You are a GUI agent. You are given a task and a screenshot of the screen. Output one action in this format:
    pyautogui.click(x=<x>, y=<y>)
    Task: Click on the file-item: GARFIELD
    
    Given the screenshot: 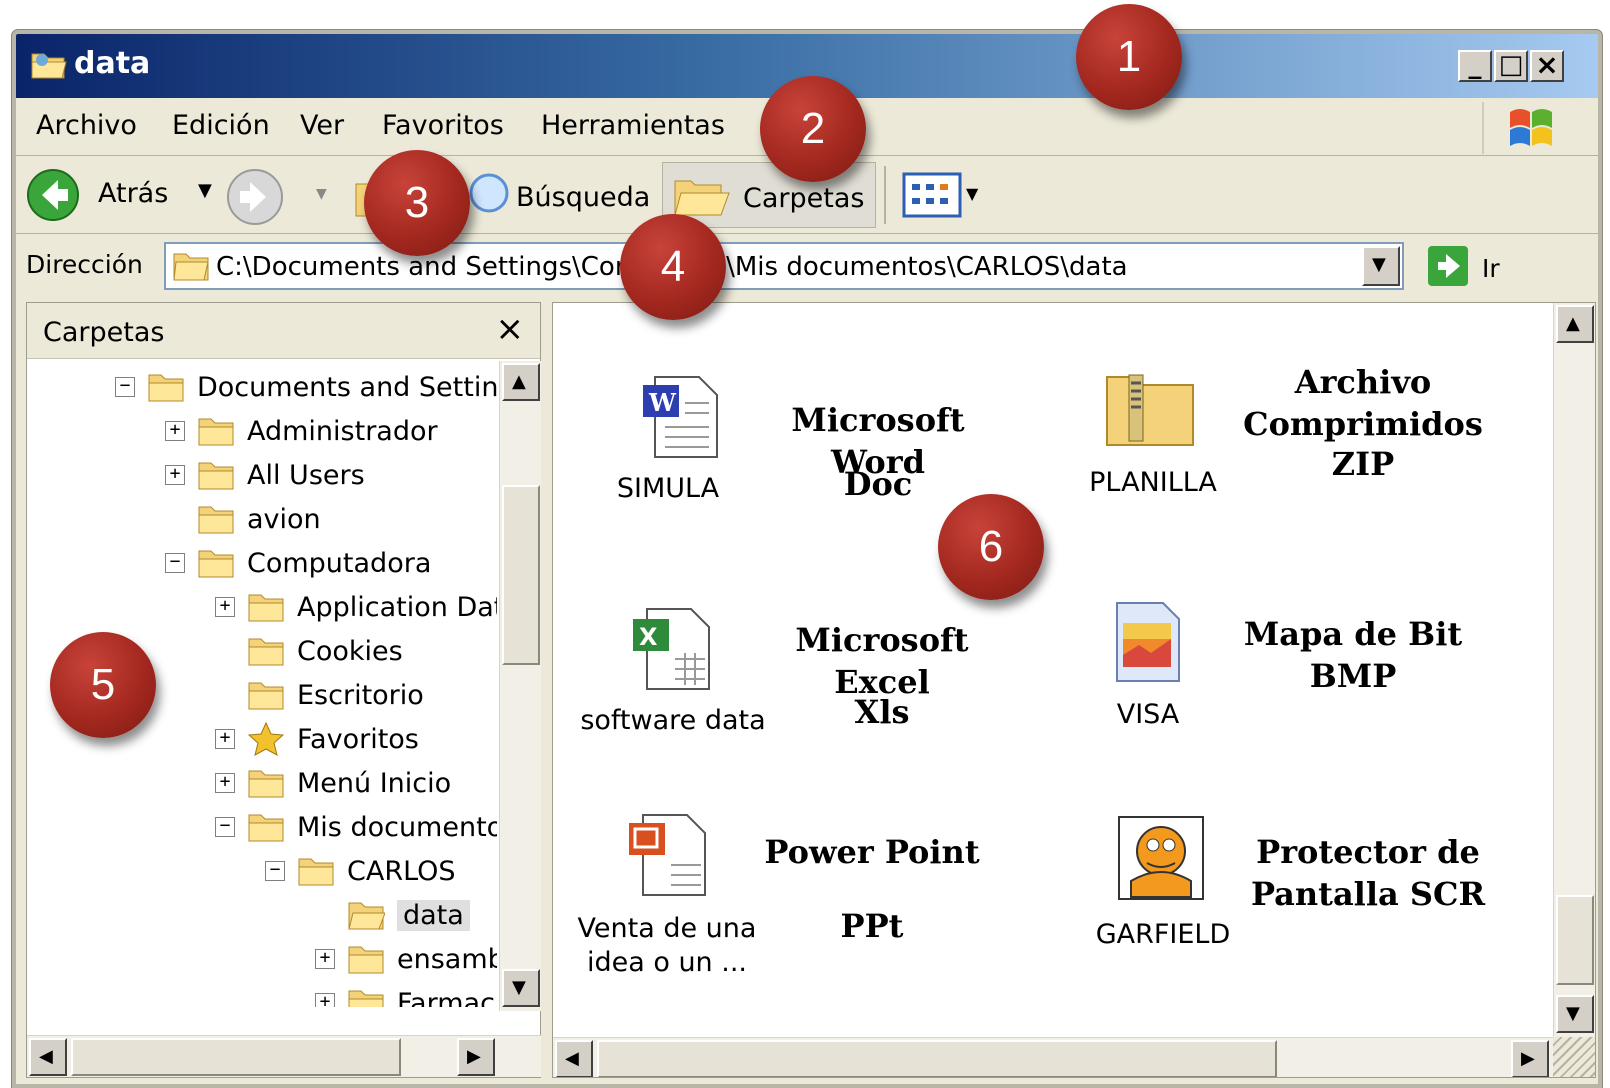 What is the action you would take?
    pyautogui.click(x=1163, y=890)
    